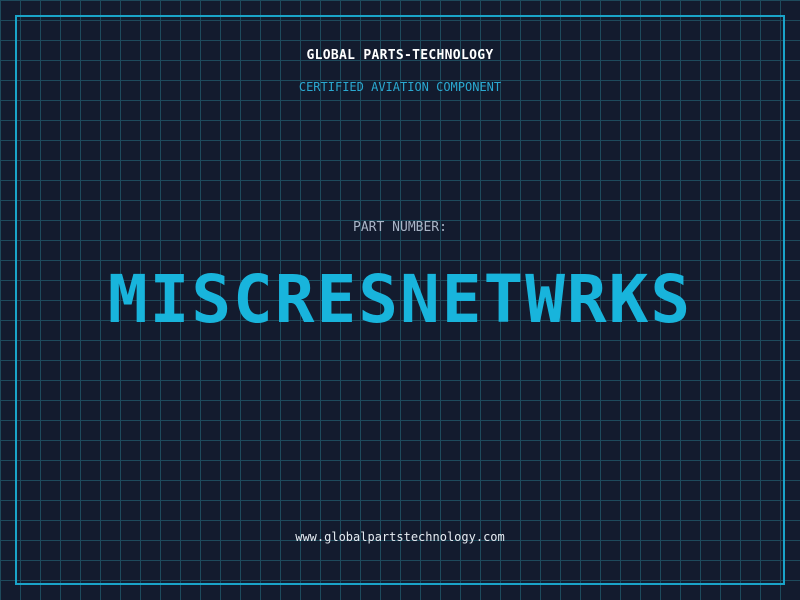 This screenshot has width=800, height=600. Describe the element at coordinates (400, 227) in the screenshot. I see `part-number-label: PART NUMBER:` at that location.